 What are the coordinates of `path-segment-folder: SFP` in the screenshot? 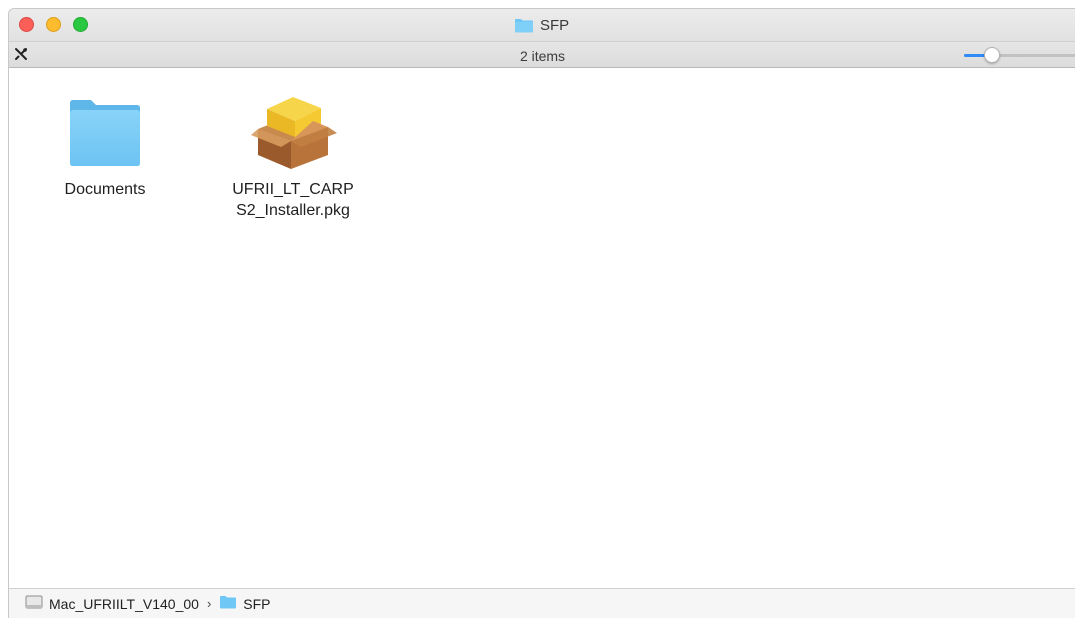 It's located at (245, 603).